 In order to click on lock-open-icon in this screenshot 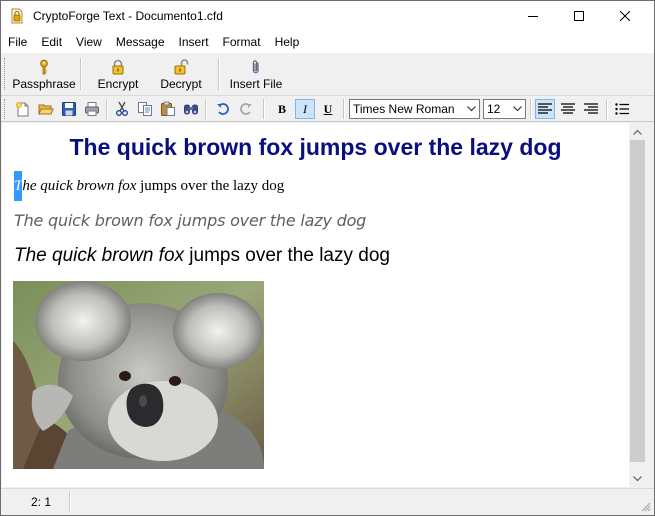, I will do `click(181, 67)`.